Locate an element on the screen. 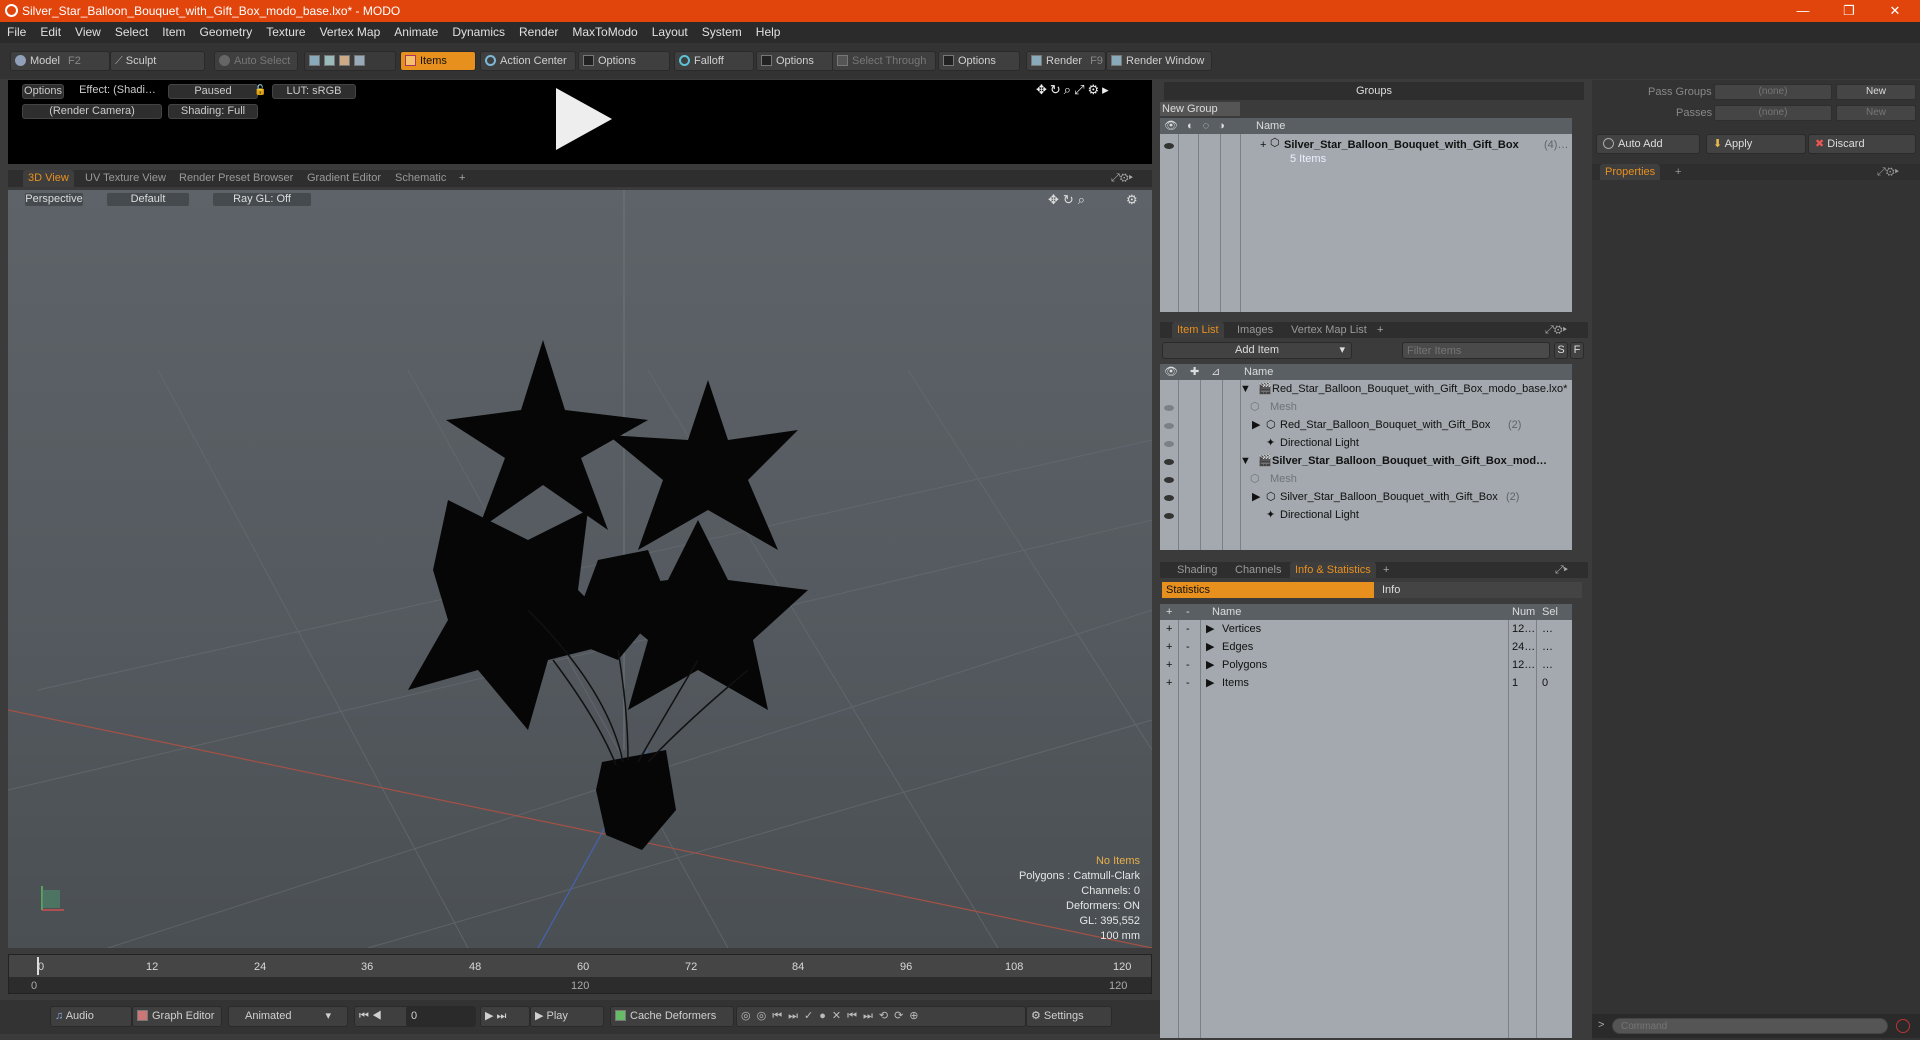 The width and height of the screenshot is (1920, 1040). lock-icon: 🔓 is located at coordinates (260, 90).